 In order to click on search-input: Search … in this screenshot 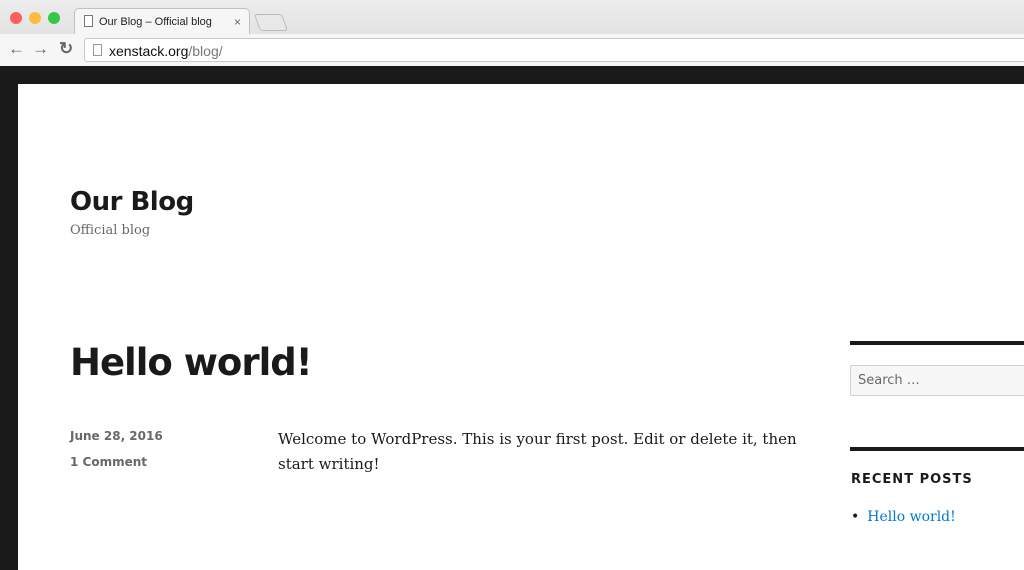, I will do `click(937, 380)`.